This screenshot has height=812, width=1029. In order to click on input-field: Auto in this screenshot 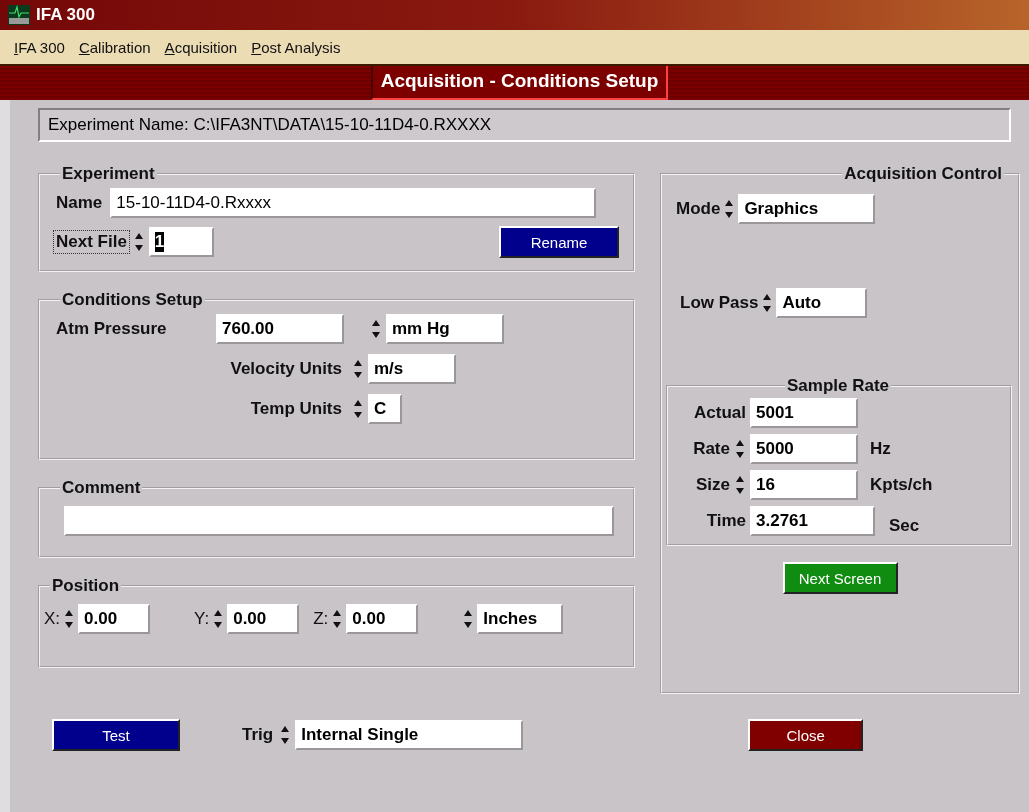, I will do `click(822, 303)`.